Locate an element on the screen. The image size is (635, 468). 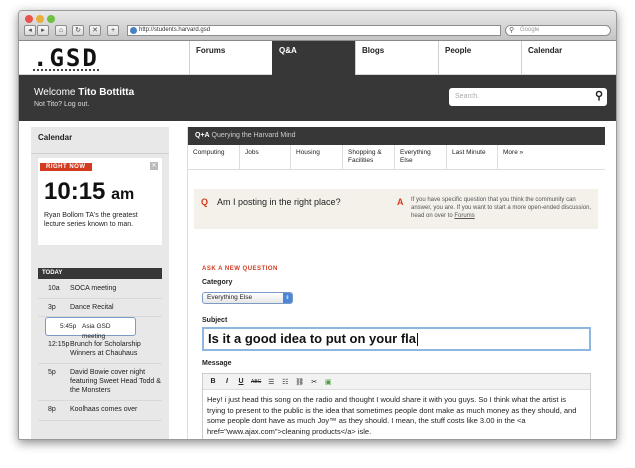
event-item: 8p Koolhaas comes over is located at coordinates (100, 411).